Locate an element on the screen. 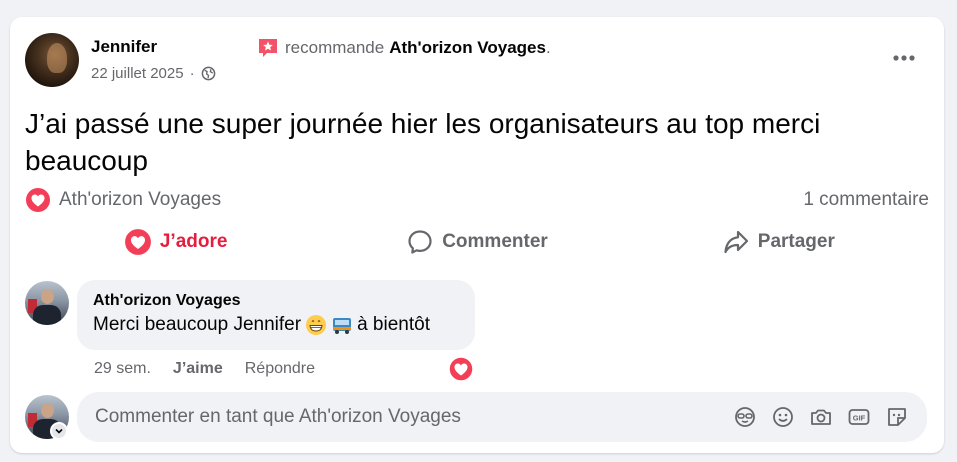 This screenshot has width=957, height=462. comment-like-button: J’aime is located at coordinates (198, 369).